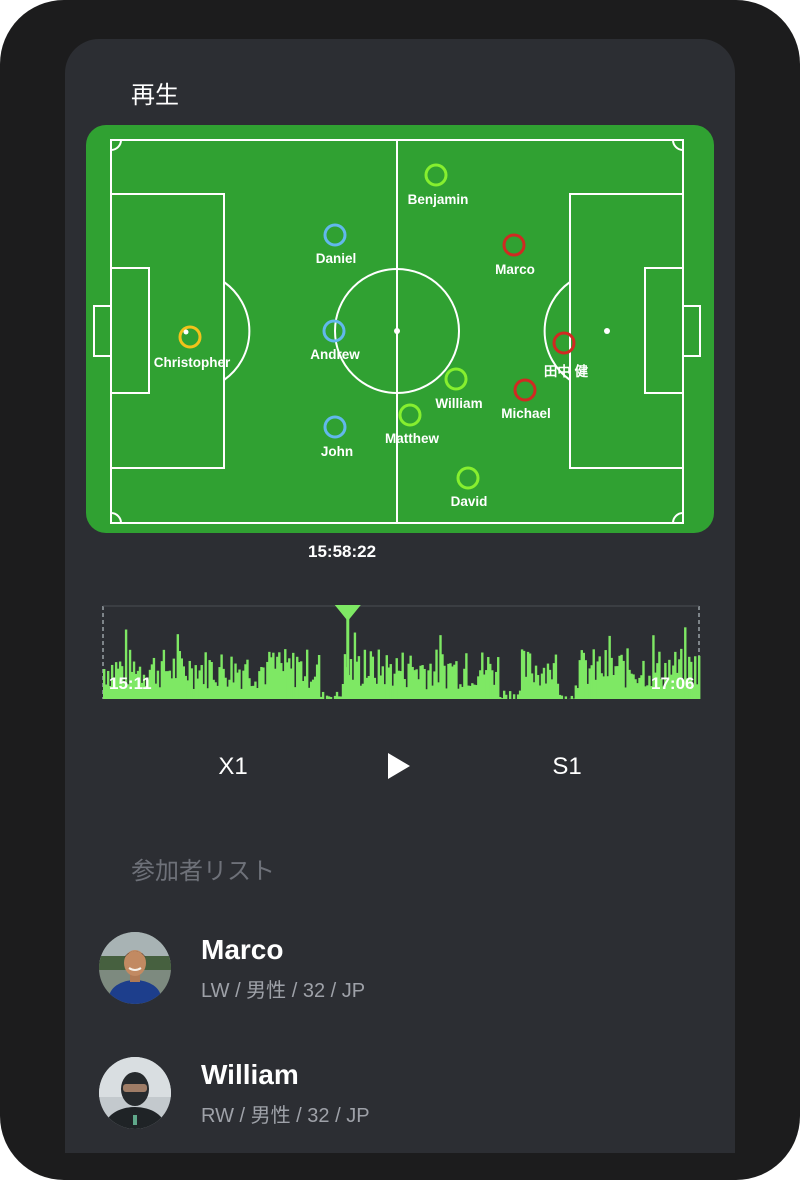  What do you see at coordinates (342, 552) in the screenshot?
I see `playhead-time: 15:58:22` at bounding box center [342, 552].